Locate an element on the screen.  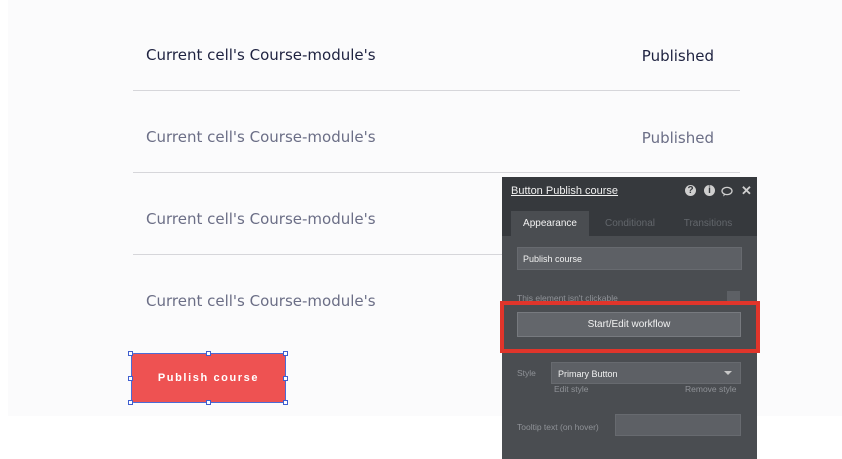
panel-title: Button Publish course is located at coordinates (564, 191).